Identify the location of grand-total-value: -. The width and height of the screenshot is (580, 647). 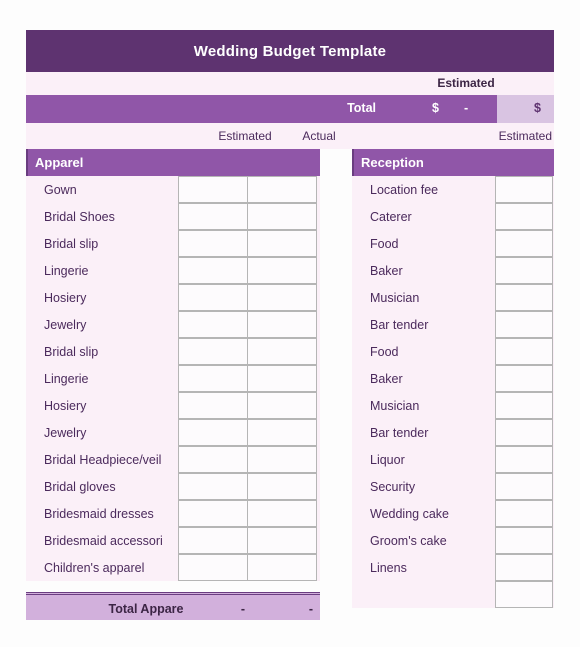
(466, 108).